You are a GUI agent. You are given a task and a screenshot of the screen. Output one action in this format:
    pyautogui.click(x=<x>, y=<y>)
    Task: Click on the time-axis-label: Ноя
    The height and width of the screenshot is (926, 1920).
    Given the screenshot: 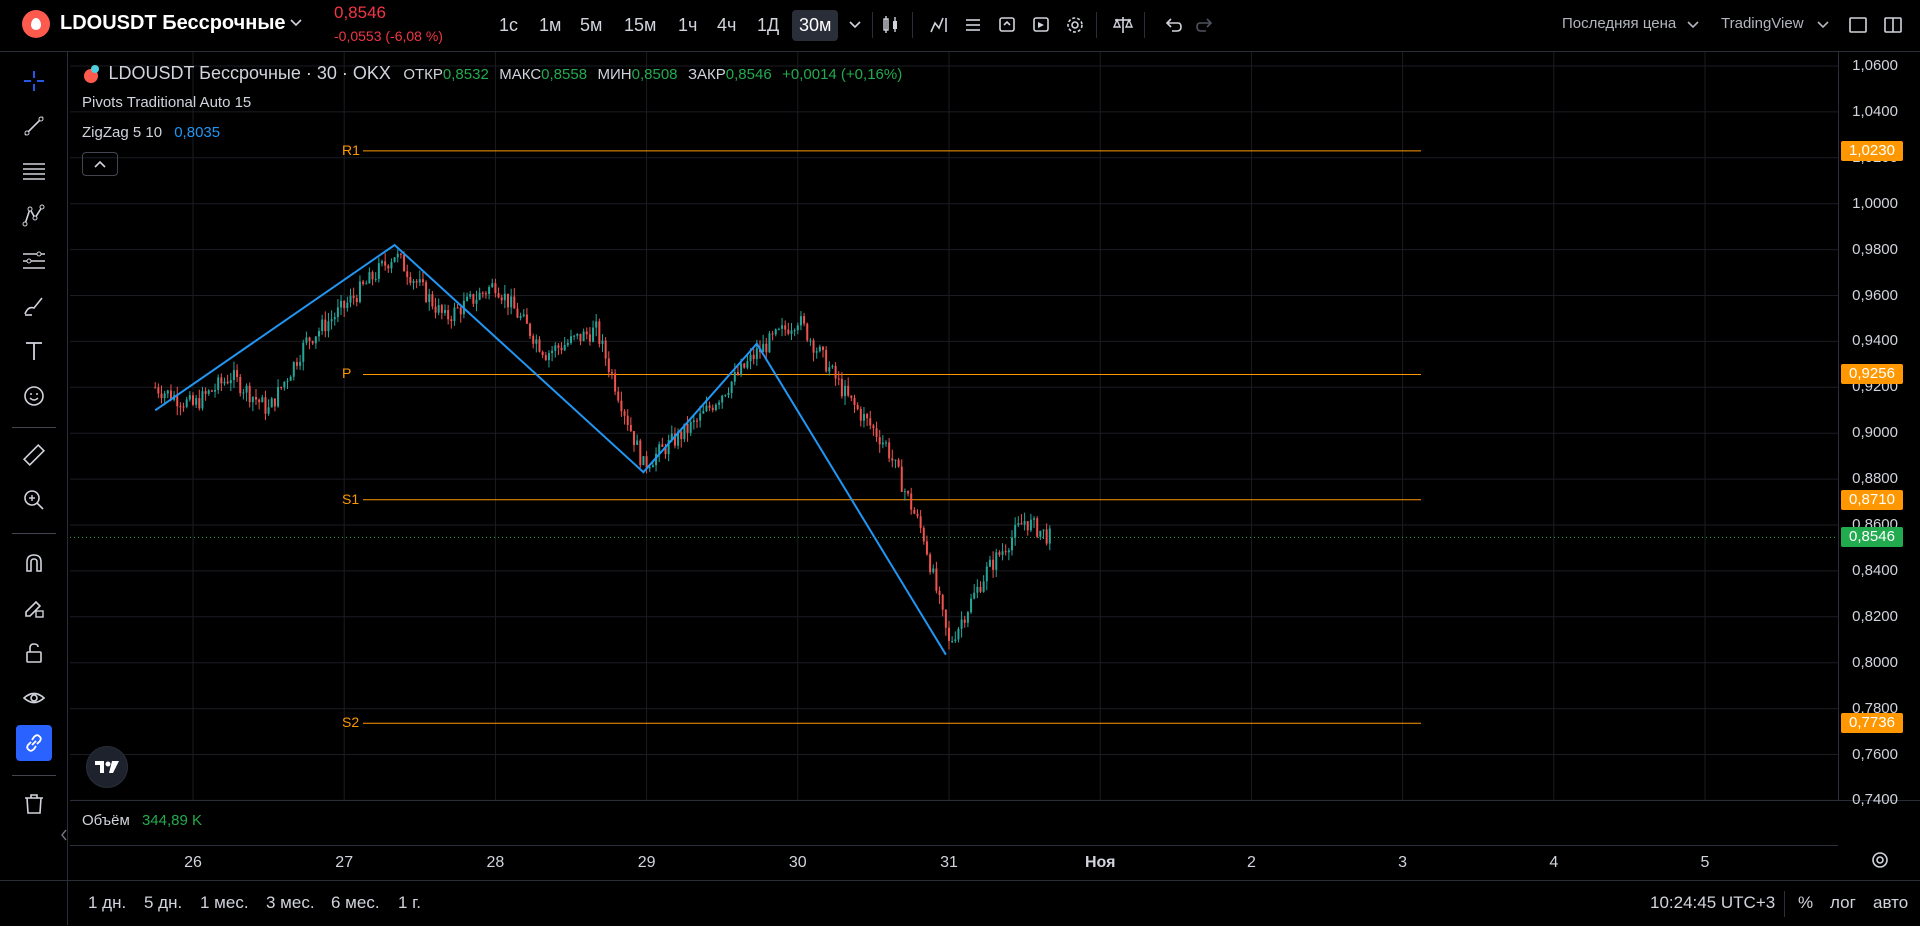 What is the action you would take?
    pyautogui.click(x=1100, y=862)
    